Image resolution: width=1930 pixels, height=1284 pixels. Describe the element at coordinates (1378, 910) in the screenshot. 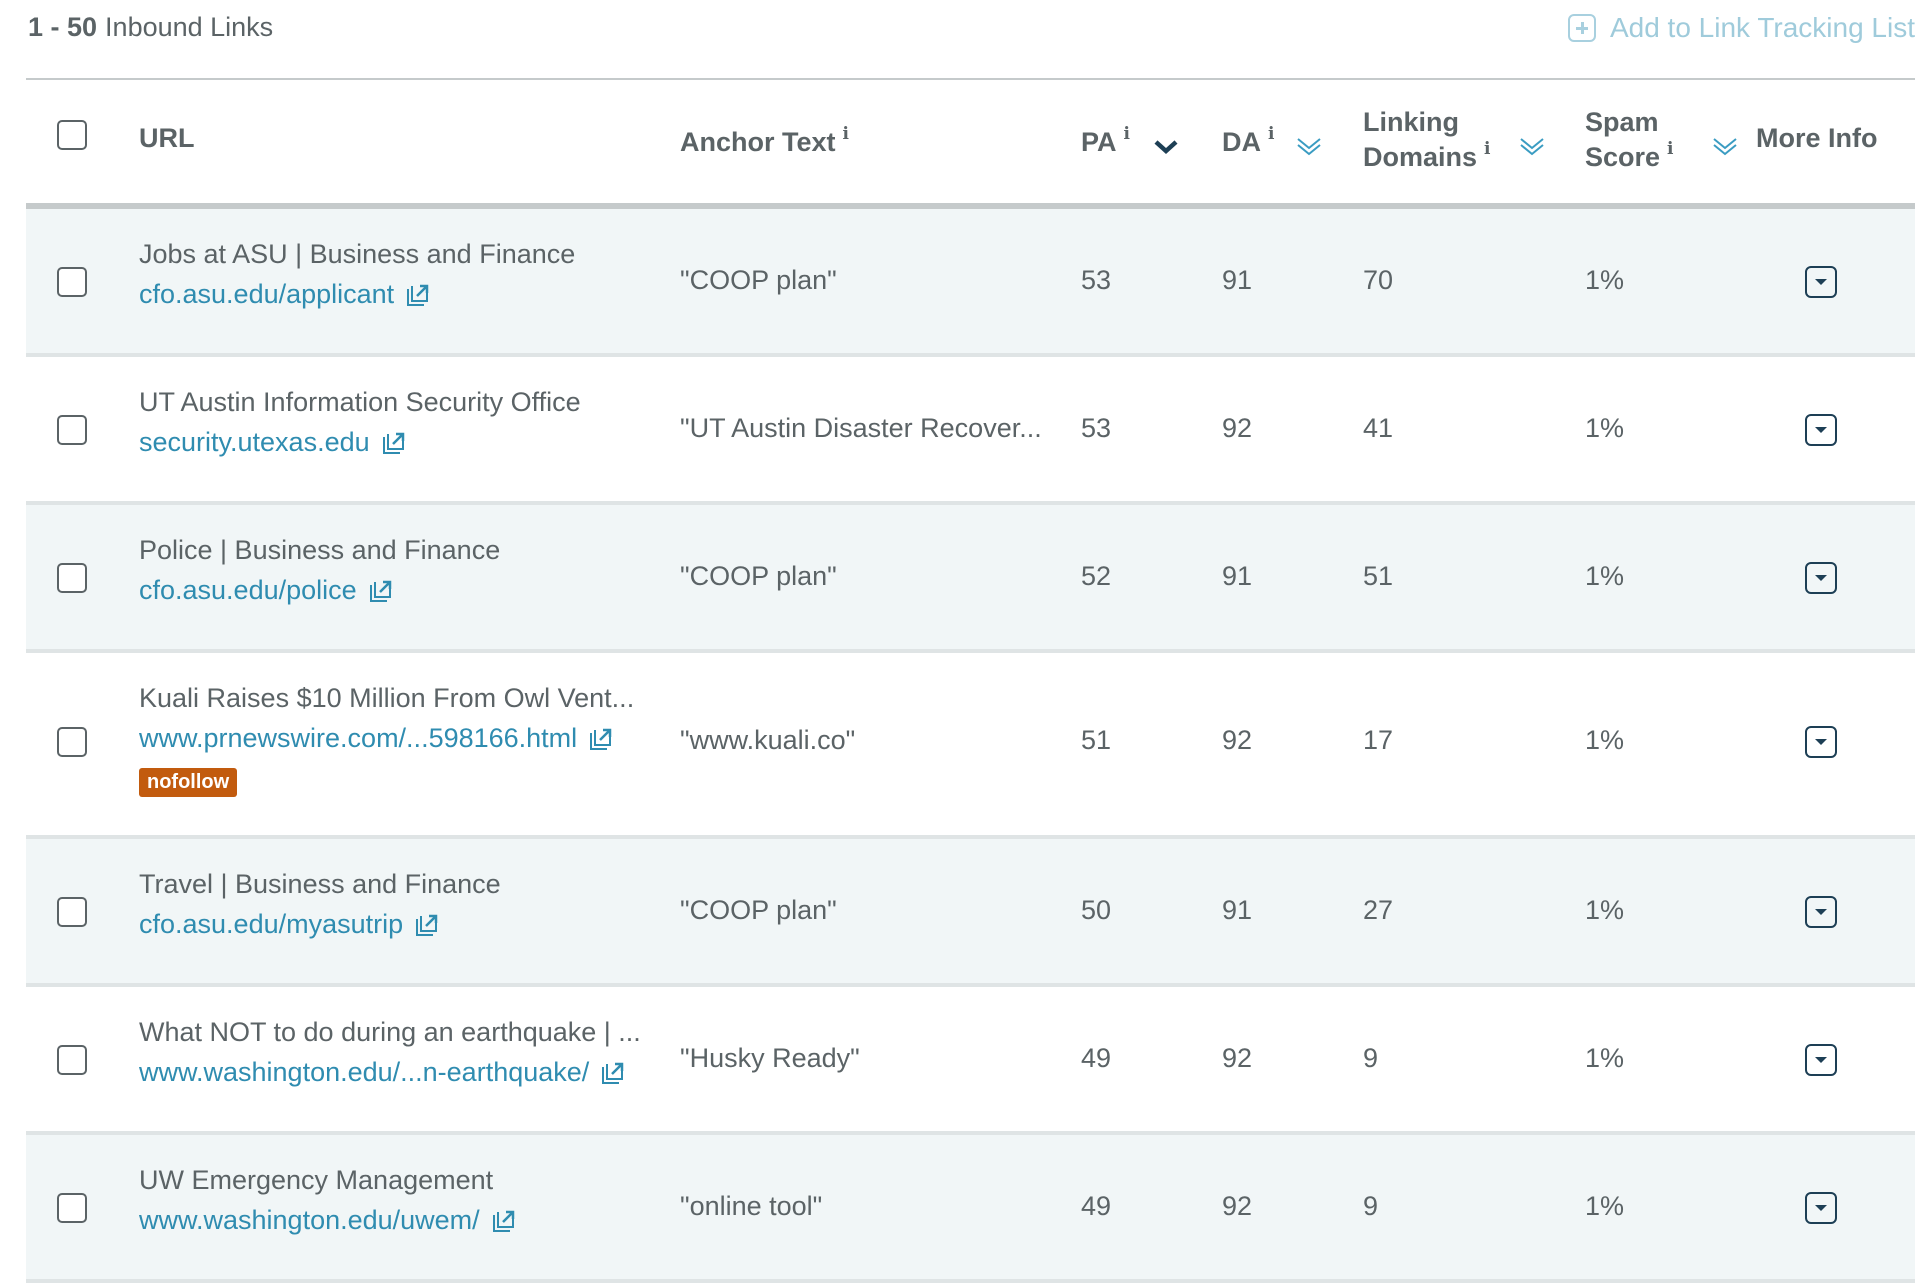

I see `linking-domains-value: 27` at that location.